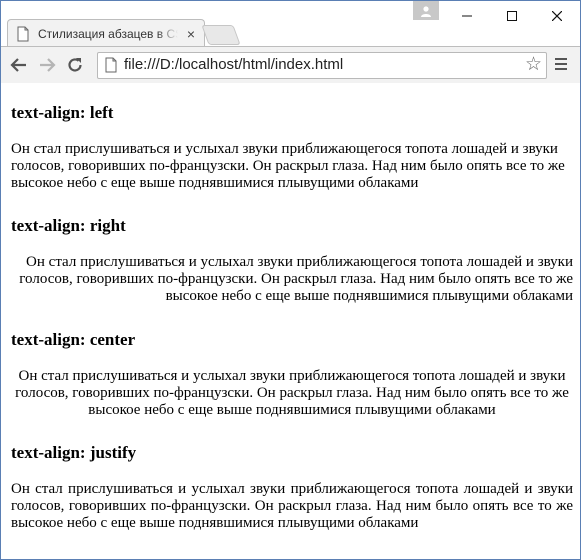 This screenshot has height=560, width=581. What do you see at coordinates (466, 16) in the screenshot?
I see `minimize-button` at bounding box center [466, 16].